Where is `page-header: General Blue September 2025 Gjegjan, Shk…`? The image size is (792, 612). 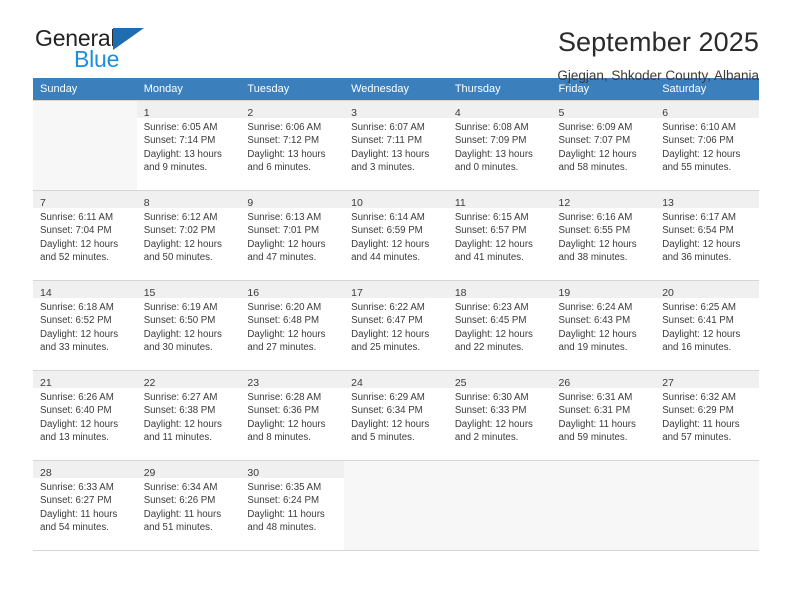
page-header: General Blue September 2025 Gjegjan, Shk… is located at coordinates (396, 42).